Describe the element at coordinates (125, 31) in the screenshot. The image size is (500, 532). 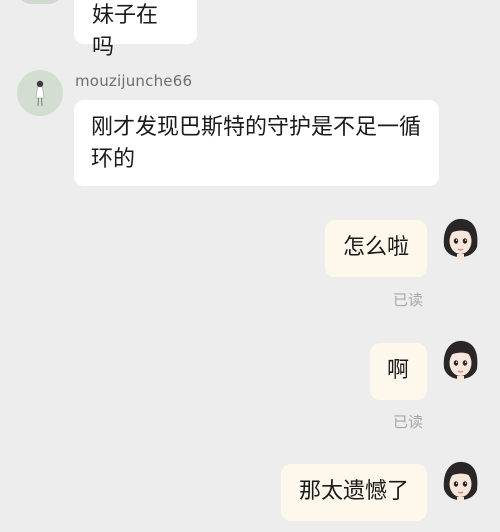
I see `message-text: 妹子在吗` at that location.